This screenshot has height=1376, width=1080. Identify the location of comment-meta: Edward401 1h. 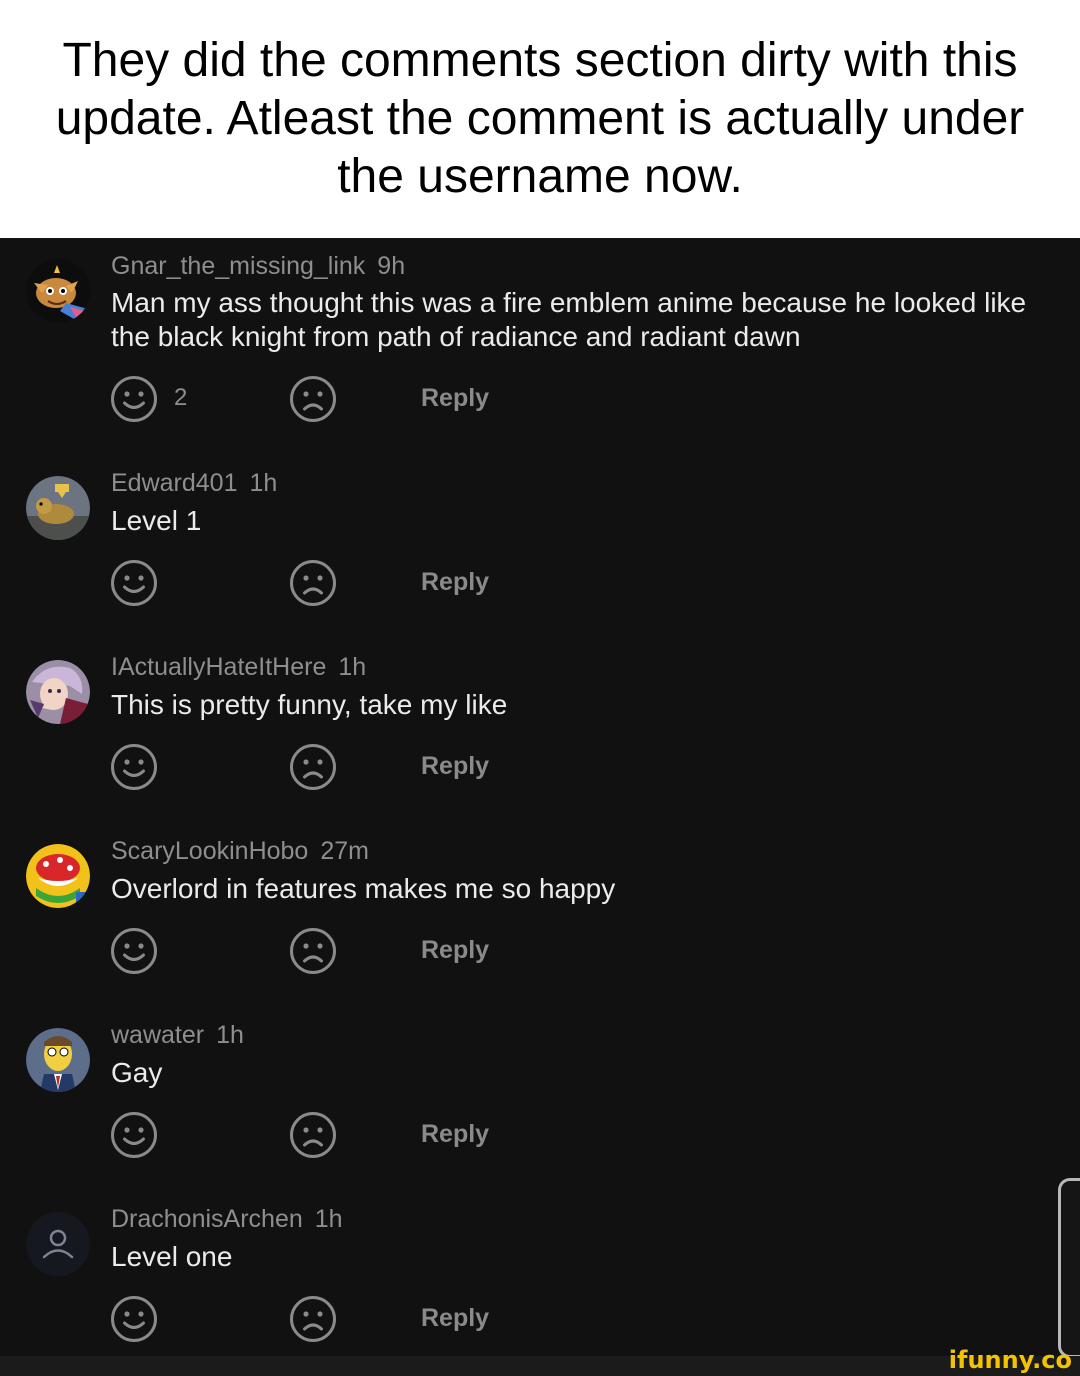
(194, 483).